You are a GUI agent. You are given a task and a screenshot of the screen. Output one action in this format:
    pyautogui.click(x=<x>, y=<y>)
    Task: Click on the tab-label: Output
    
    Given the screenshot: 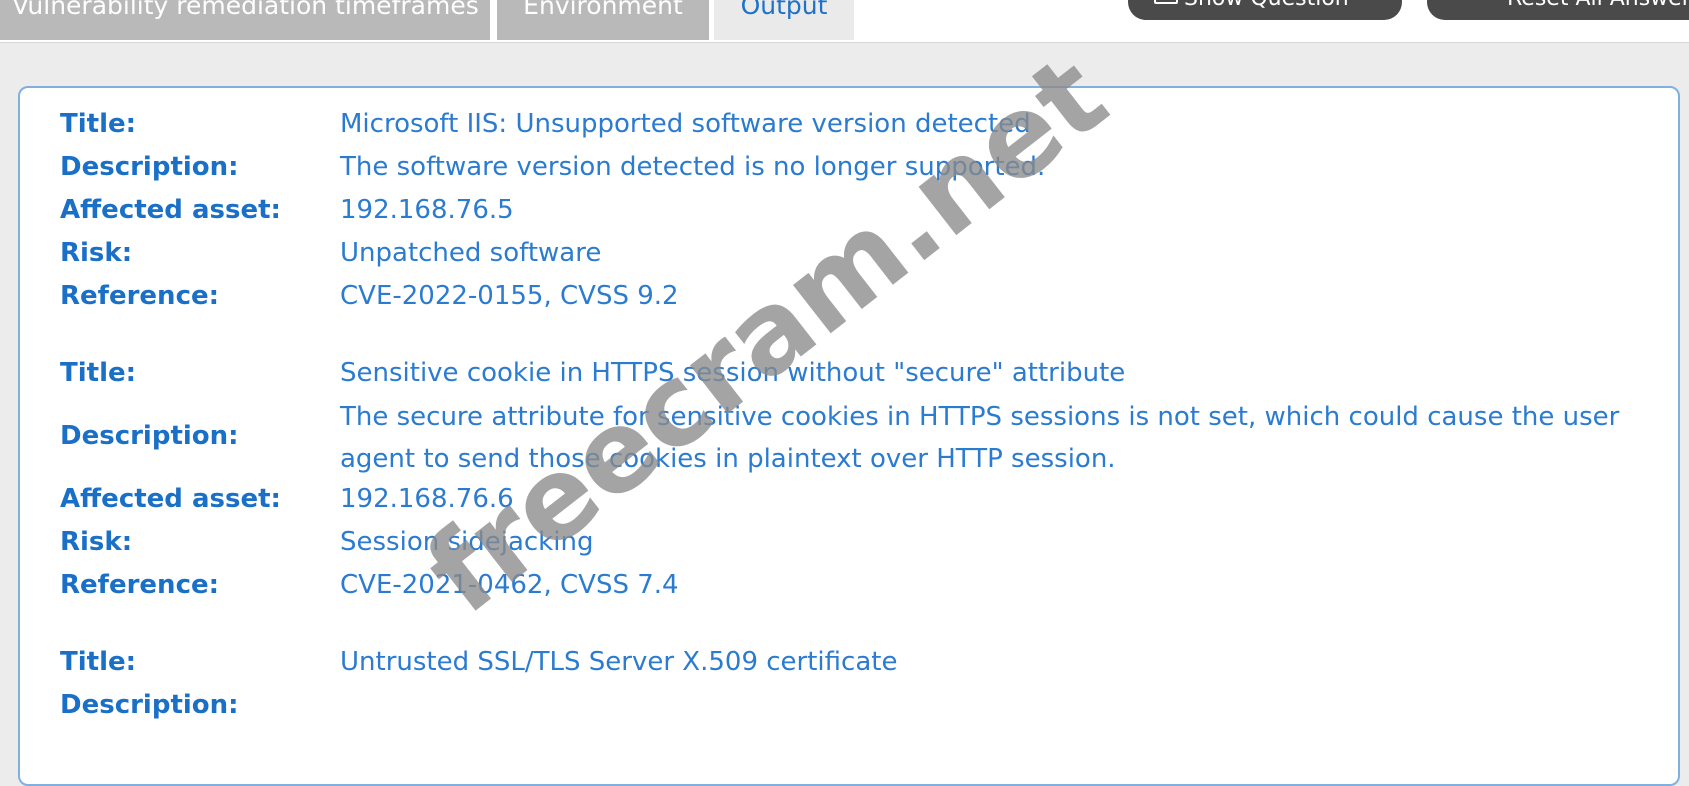 What is the action you would take?
    pyautogui.click(x=784, y=10)
    